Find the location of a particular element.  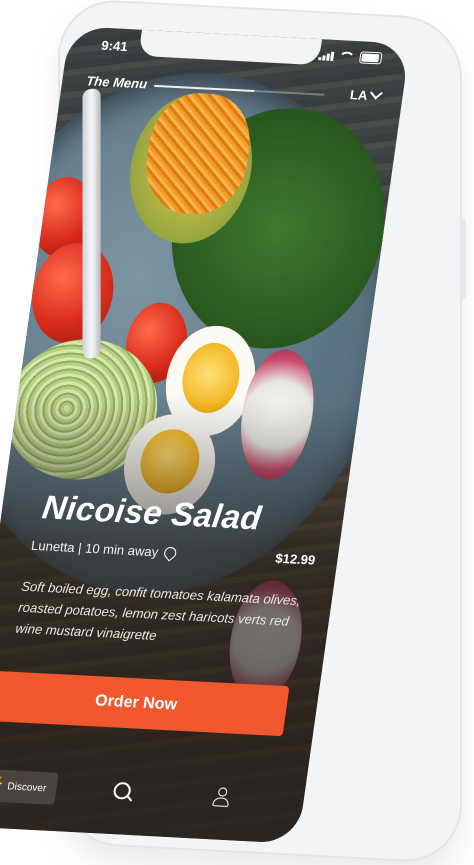

tab-search is located at coordinates (122, 790).